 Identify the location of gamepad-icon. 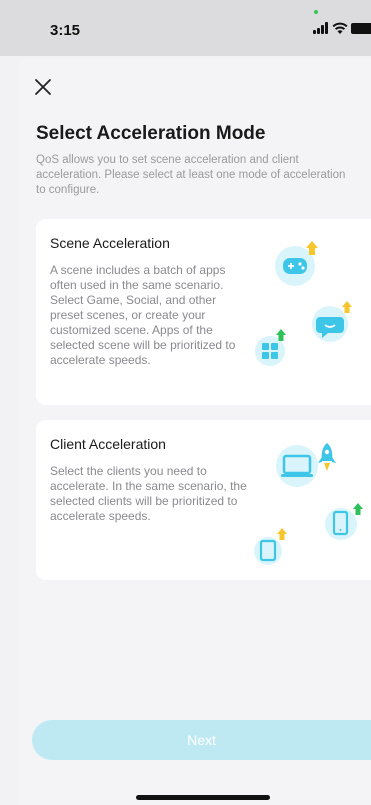
(296, 263).